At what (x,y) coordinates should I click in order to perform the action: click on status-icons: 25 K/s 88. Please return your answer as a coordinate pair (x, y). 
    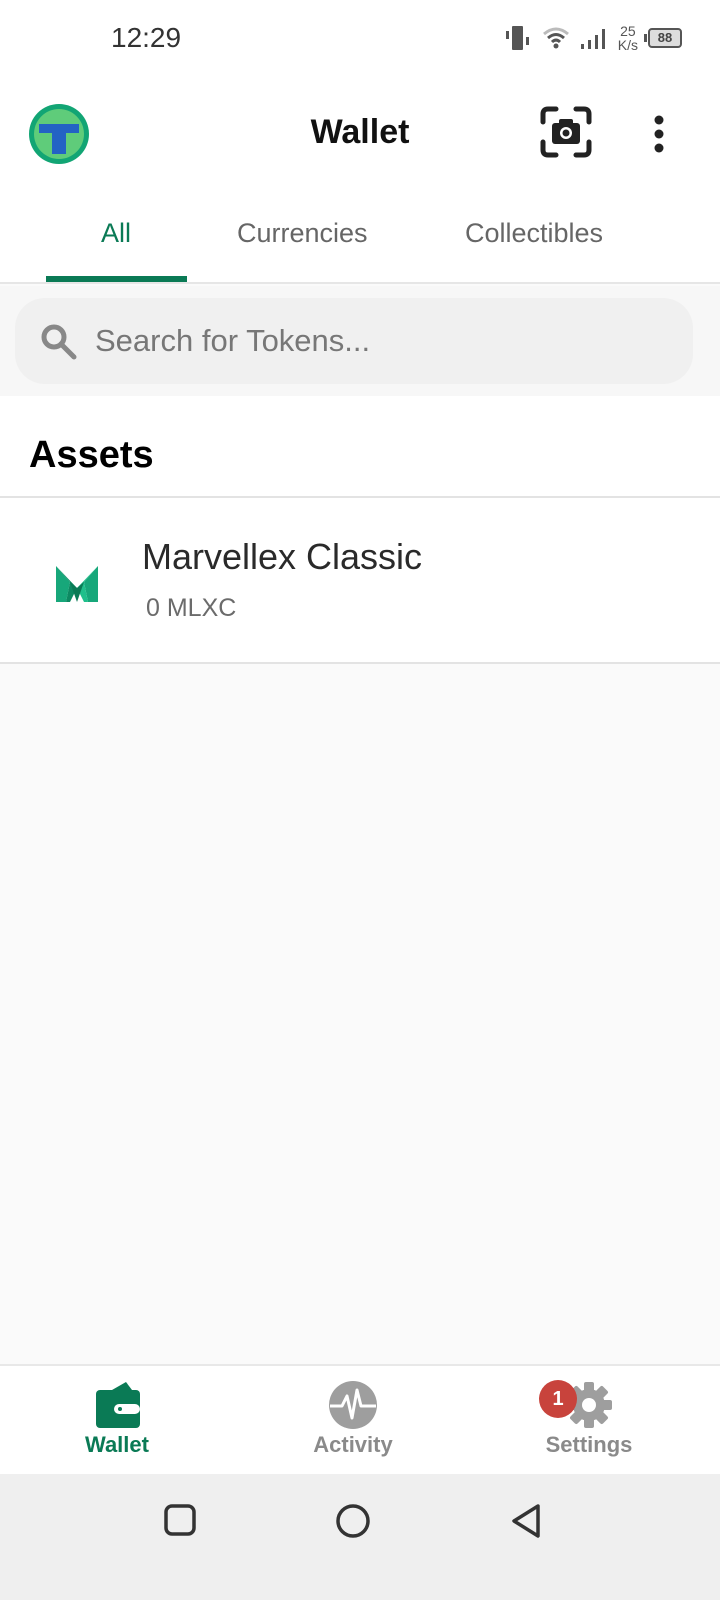
    Looking at the image, I should click on (593, 38).